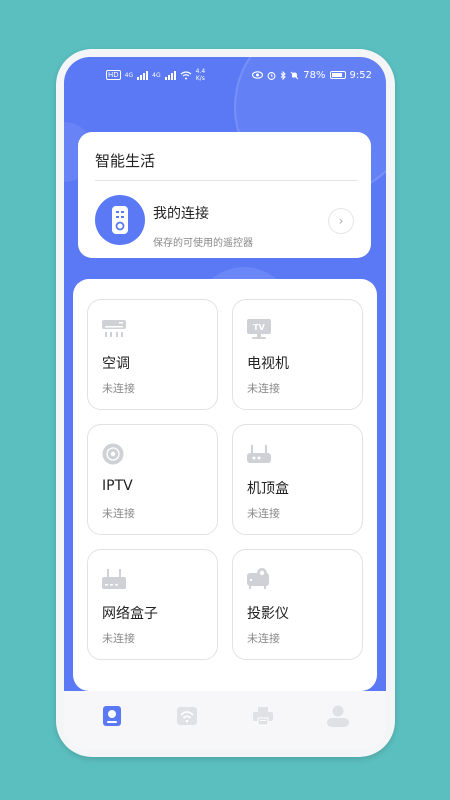 The image size is (450, 800). Describe the element at coordinates (268, 364) in the screenshot. I see `device-name: 电视机` at that location.